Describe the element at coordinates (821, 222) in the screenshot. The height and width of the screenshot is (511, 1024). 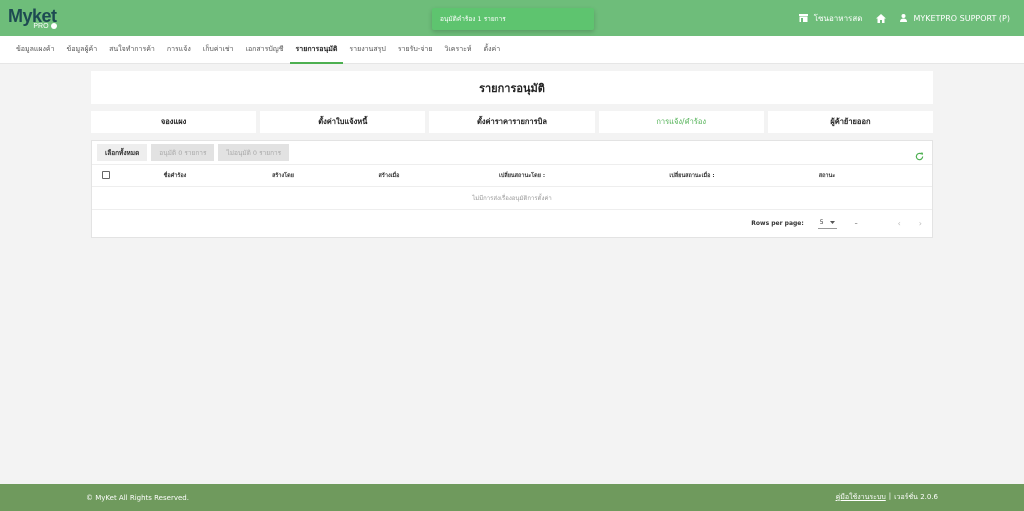
I see `rows-per-page-value: 5` at that location.